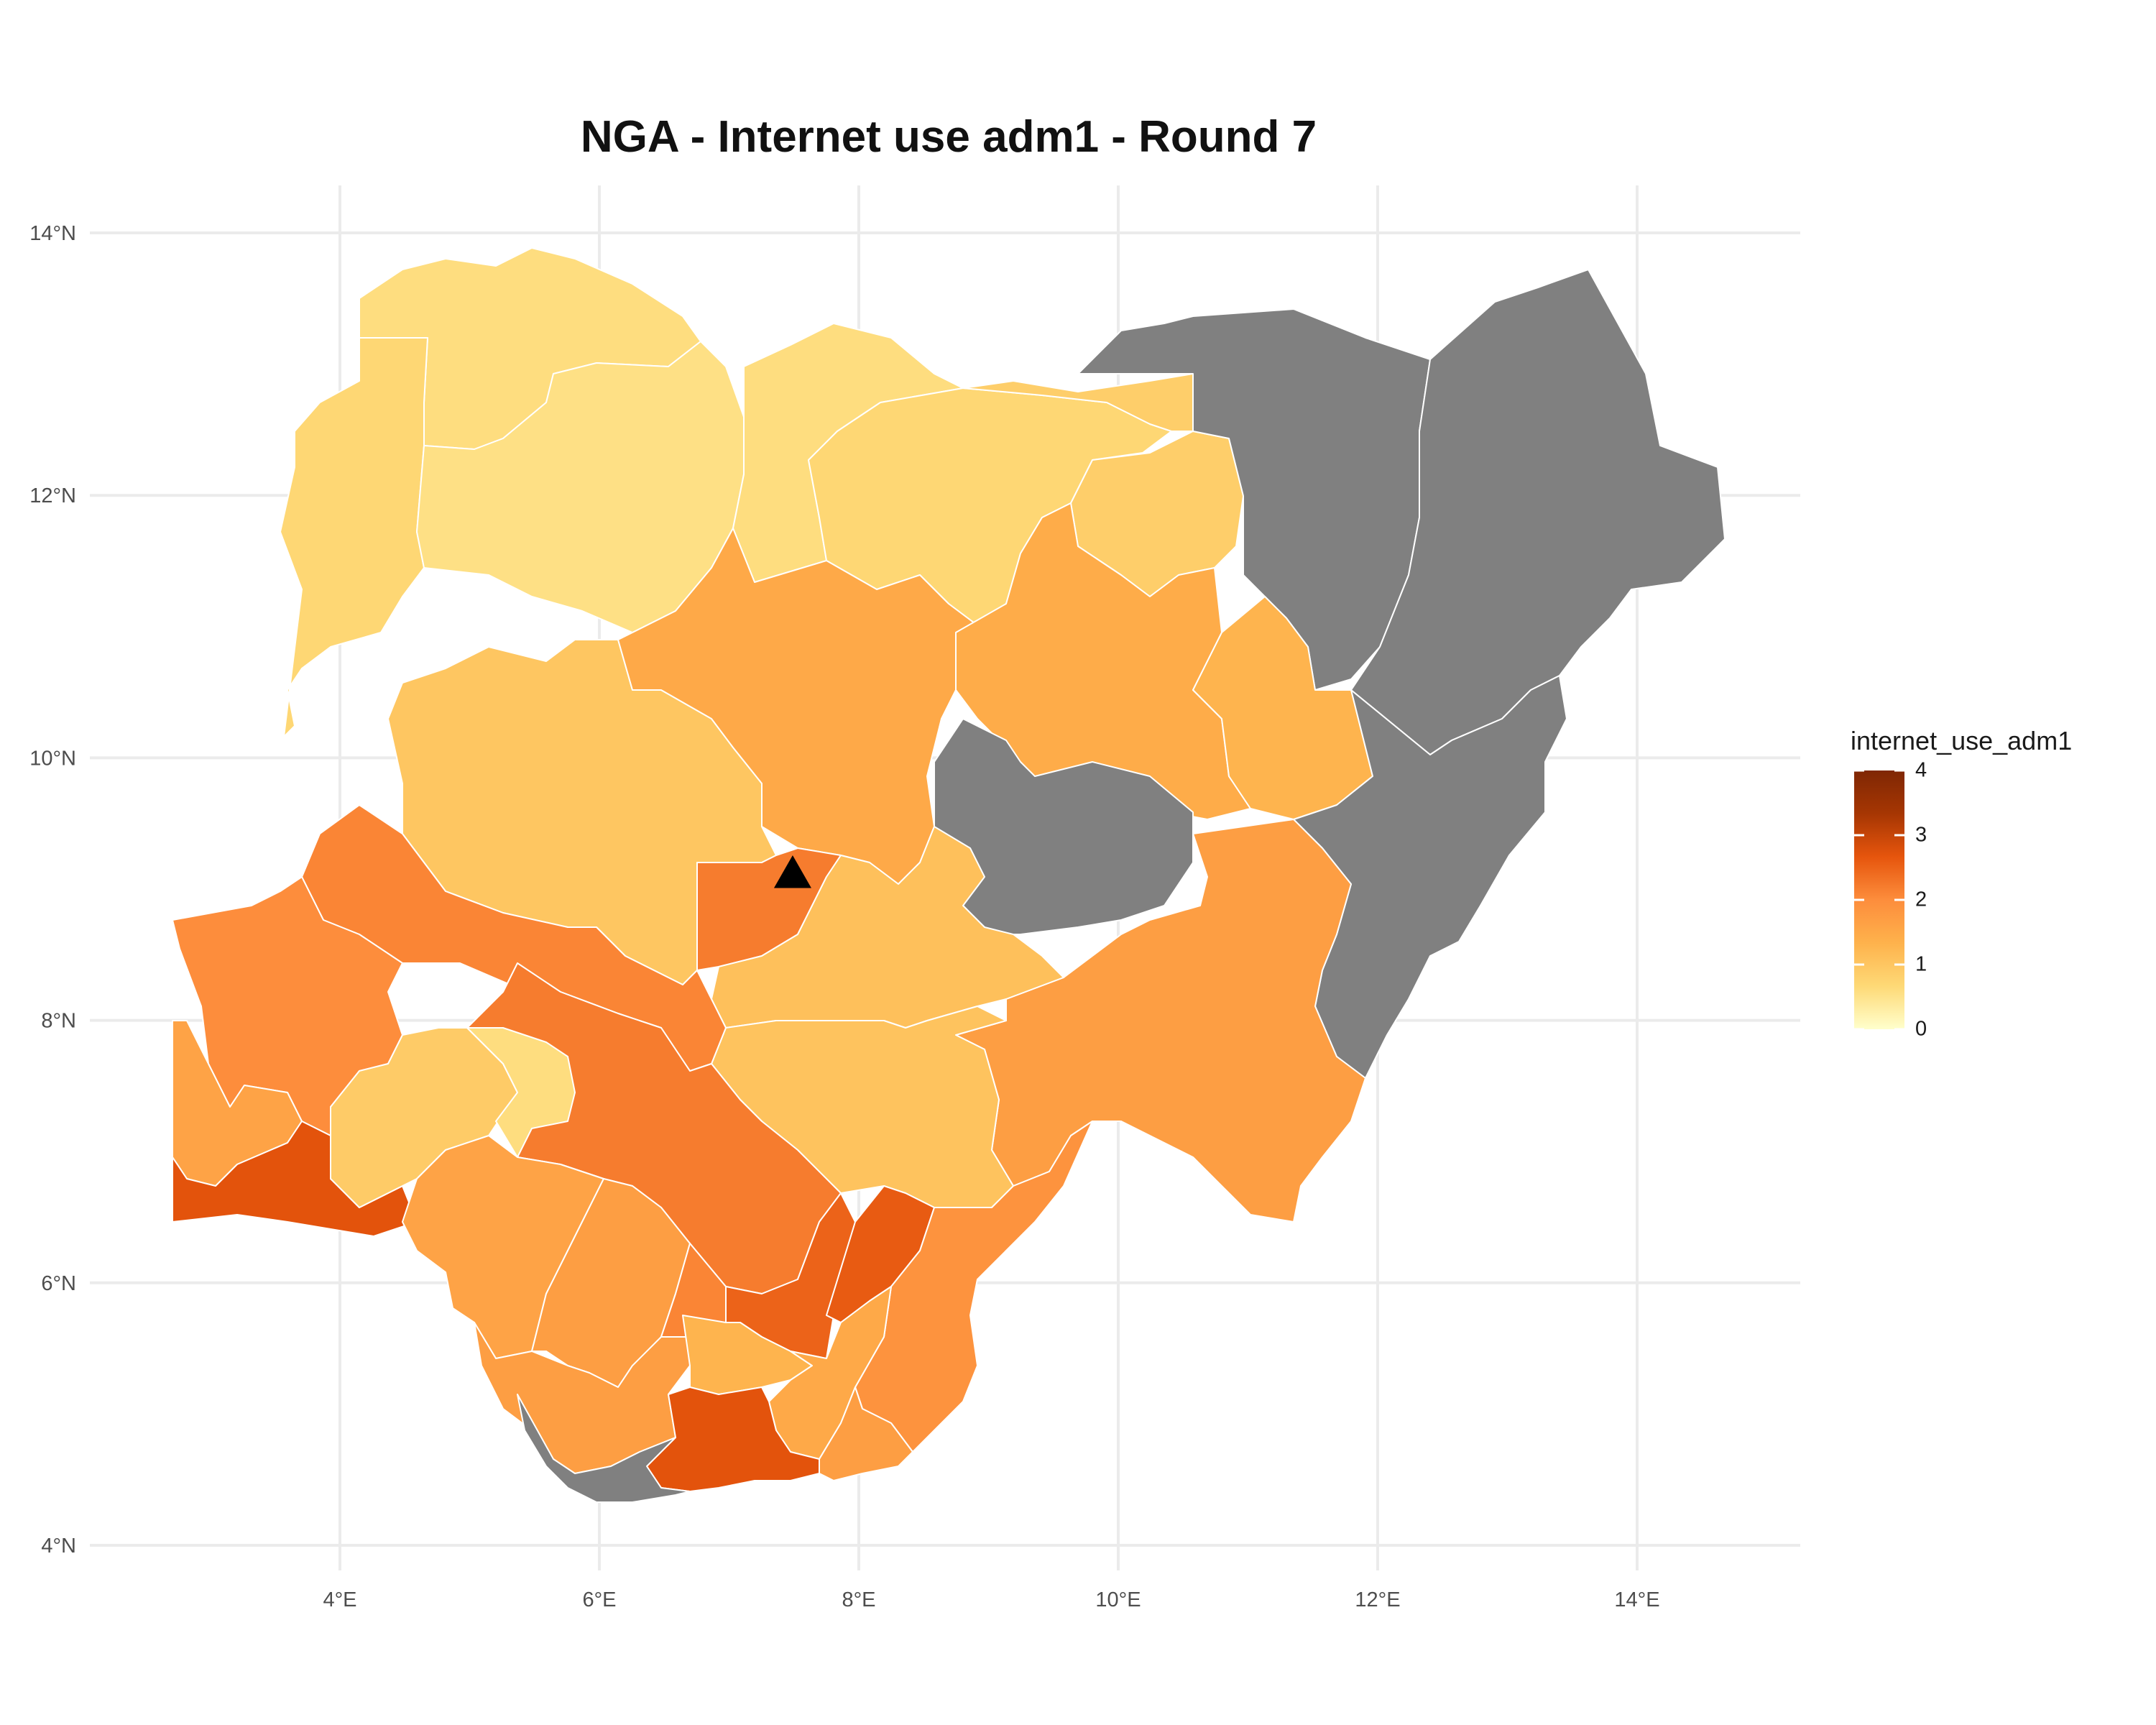 Image resolution: width=2156 pixels, height=1725 pixels. What do you see at coordinates (354, 537) in the screenshot?
I see `region-kebbi` at bounding box center [354, 537].